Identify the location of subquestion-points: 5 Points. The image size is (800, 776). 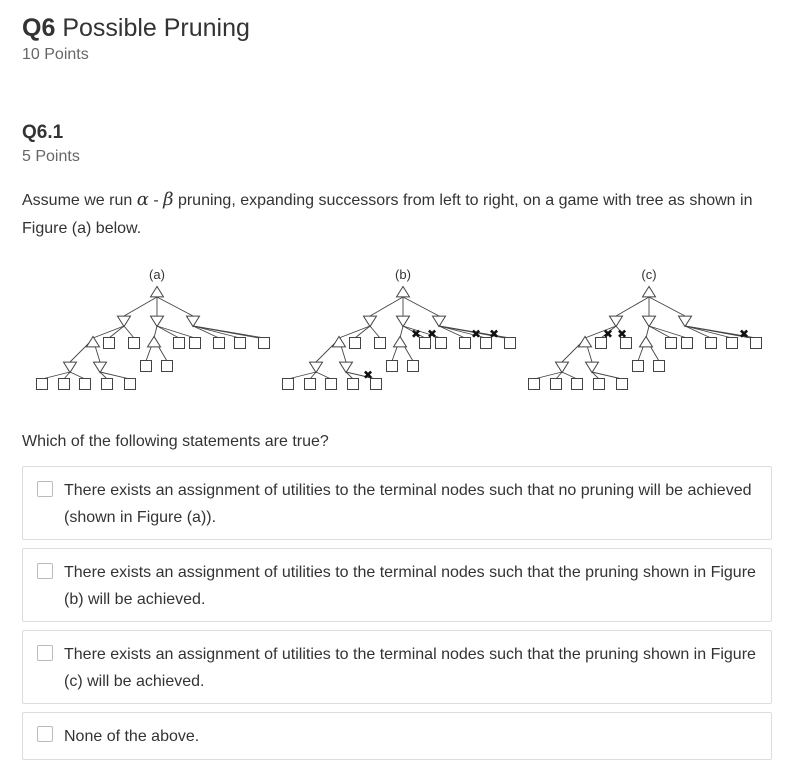
(51, 156).